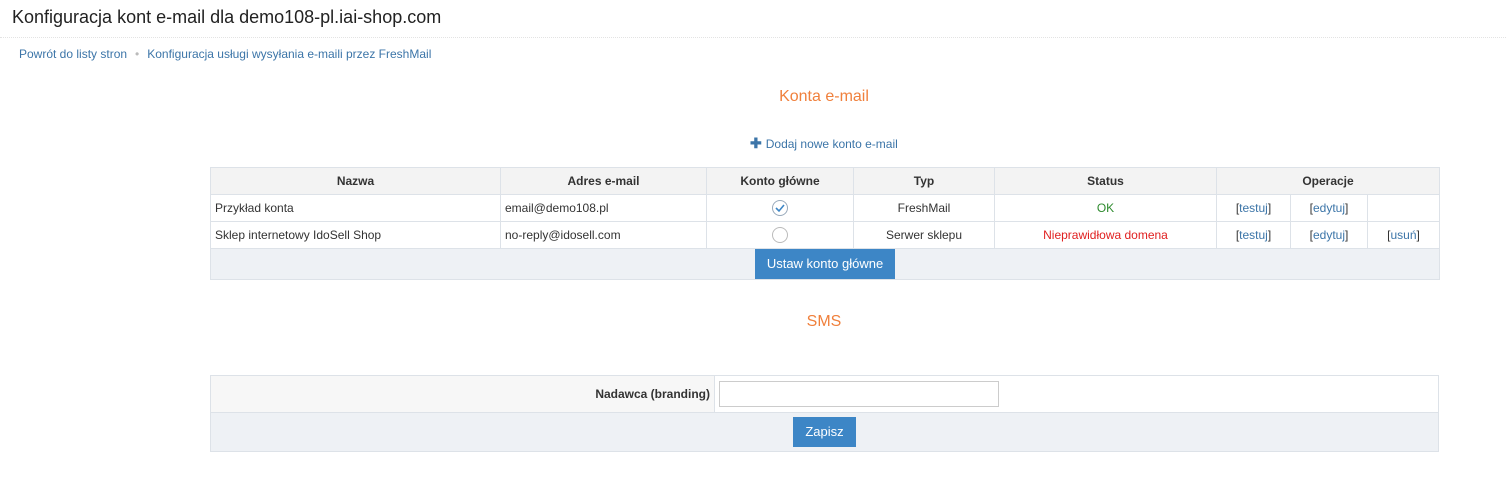 Image resolution: width=1506 pixels, height=478 pixels. I want to click on column-header-type: Typ, so click(924, 181).